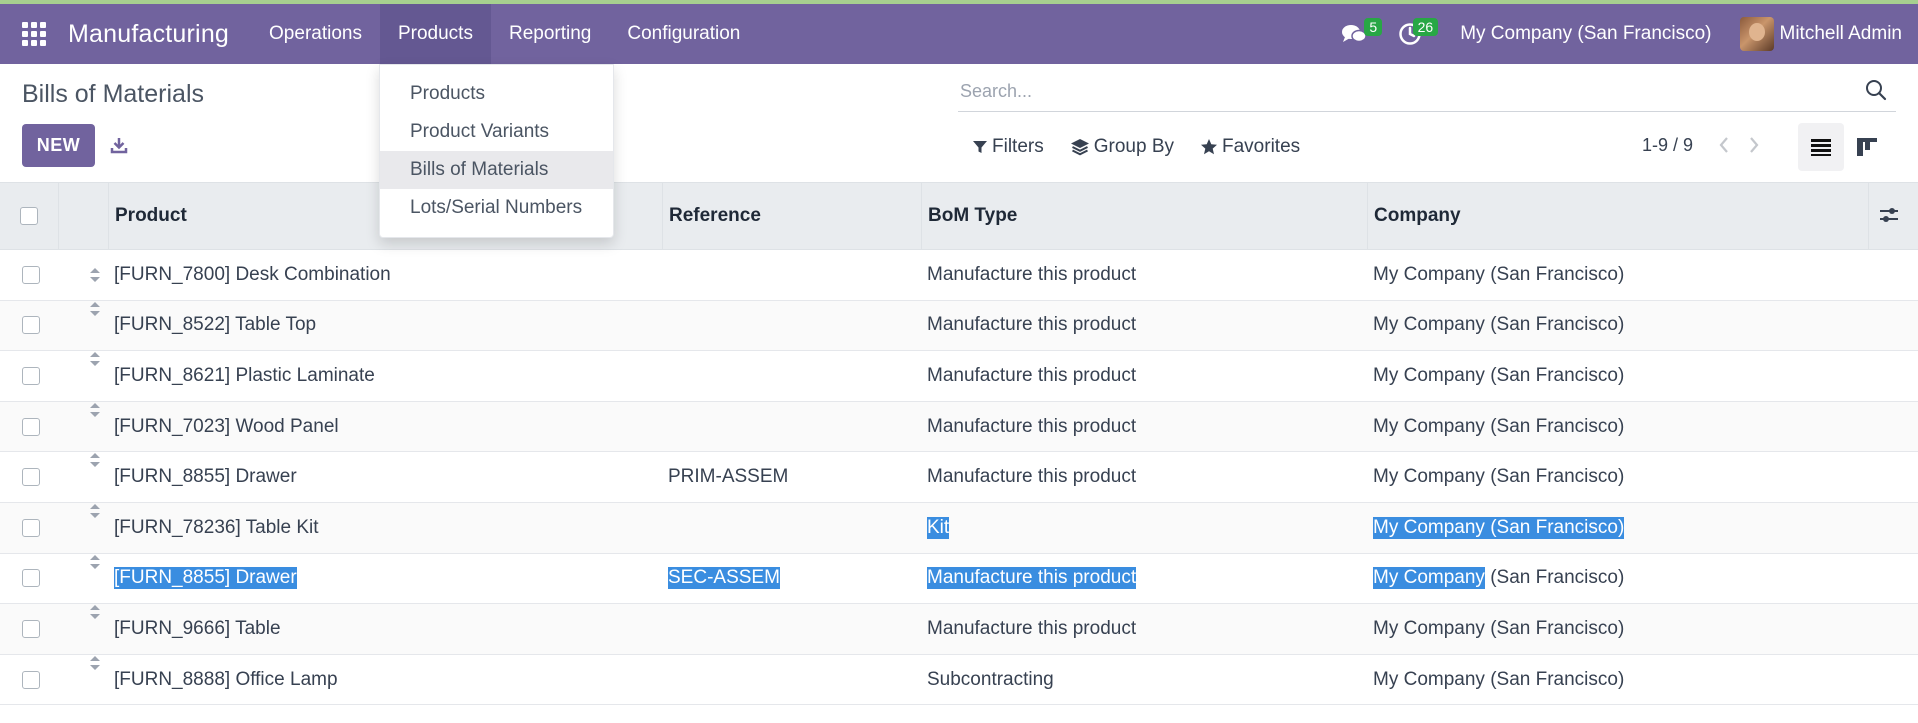 Image resolution: width=1918 pixels, height=723 pixels. Describe the element at coordinates (683, 34) in the screenshot. I see `menu-configuration: Configuration` at that location.